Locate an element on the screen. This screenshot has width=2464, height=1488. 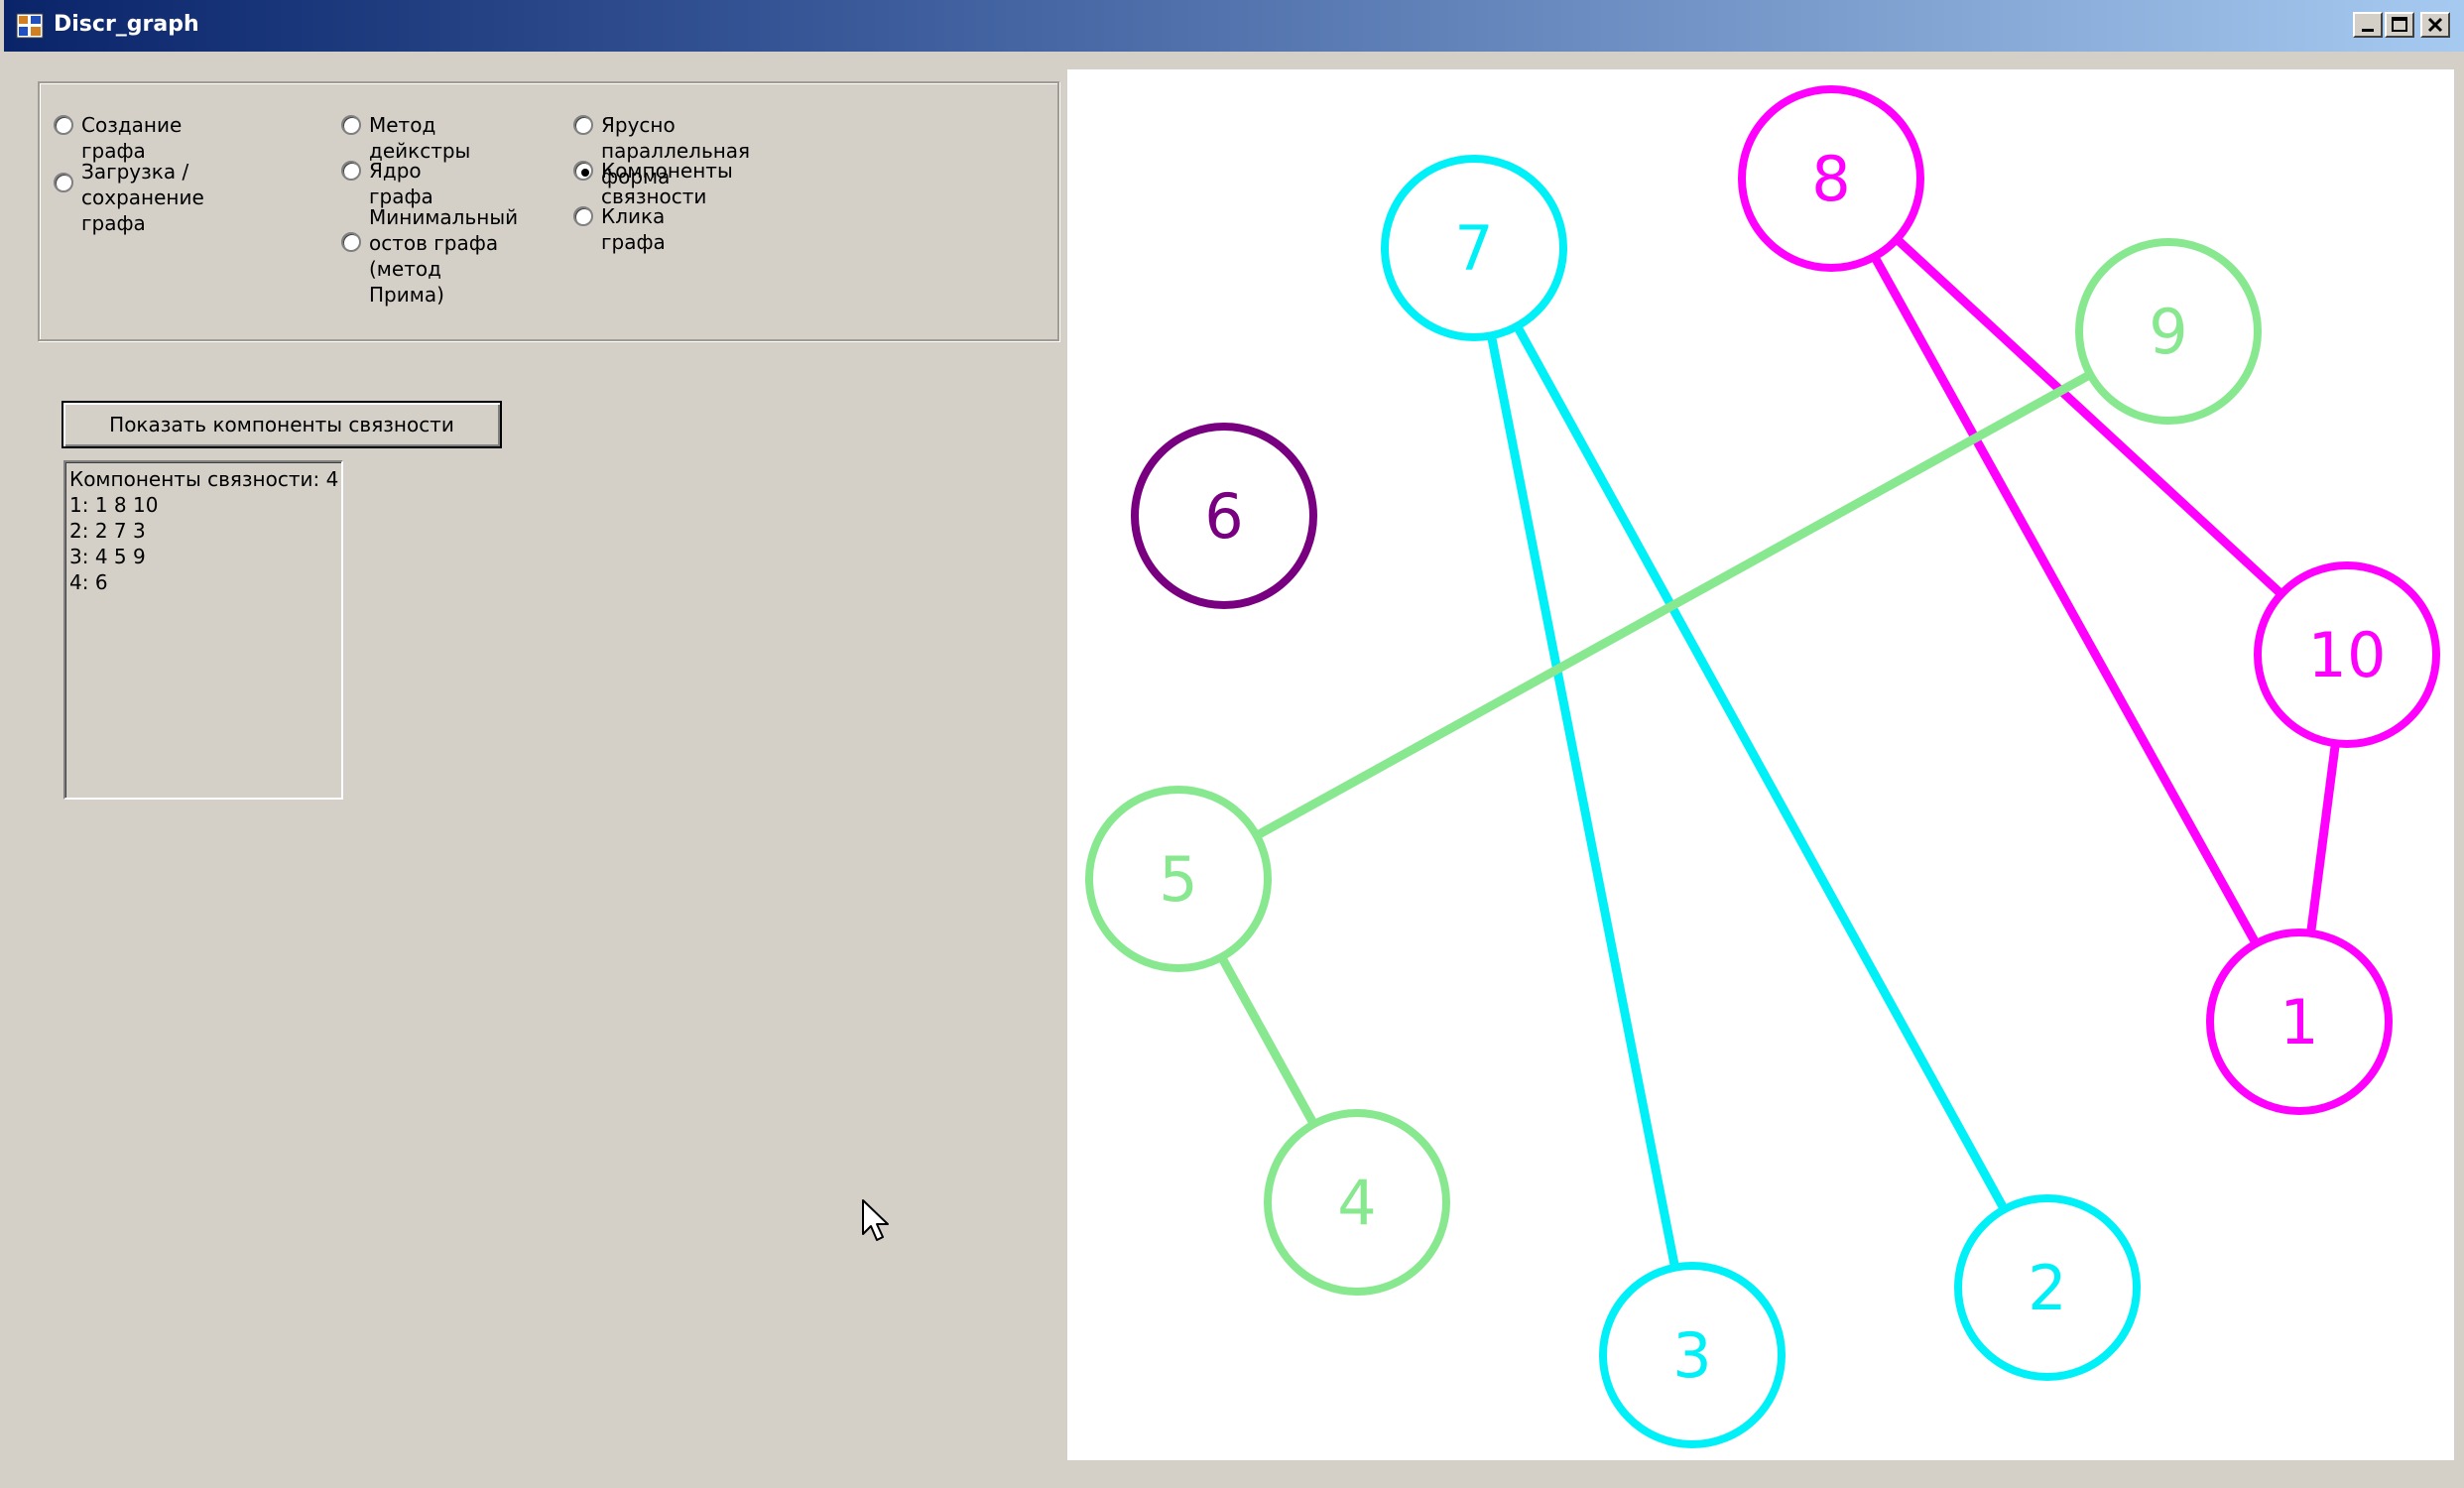
graph-node-label: 6 is located at coordinates (1223, 516).